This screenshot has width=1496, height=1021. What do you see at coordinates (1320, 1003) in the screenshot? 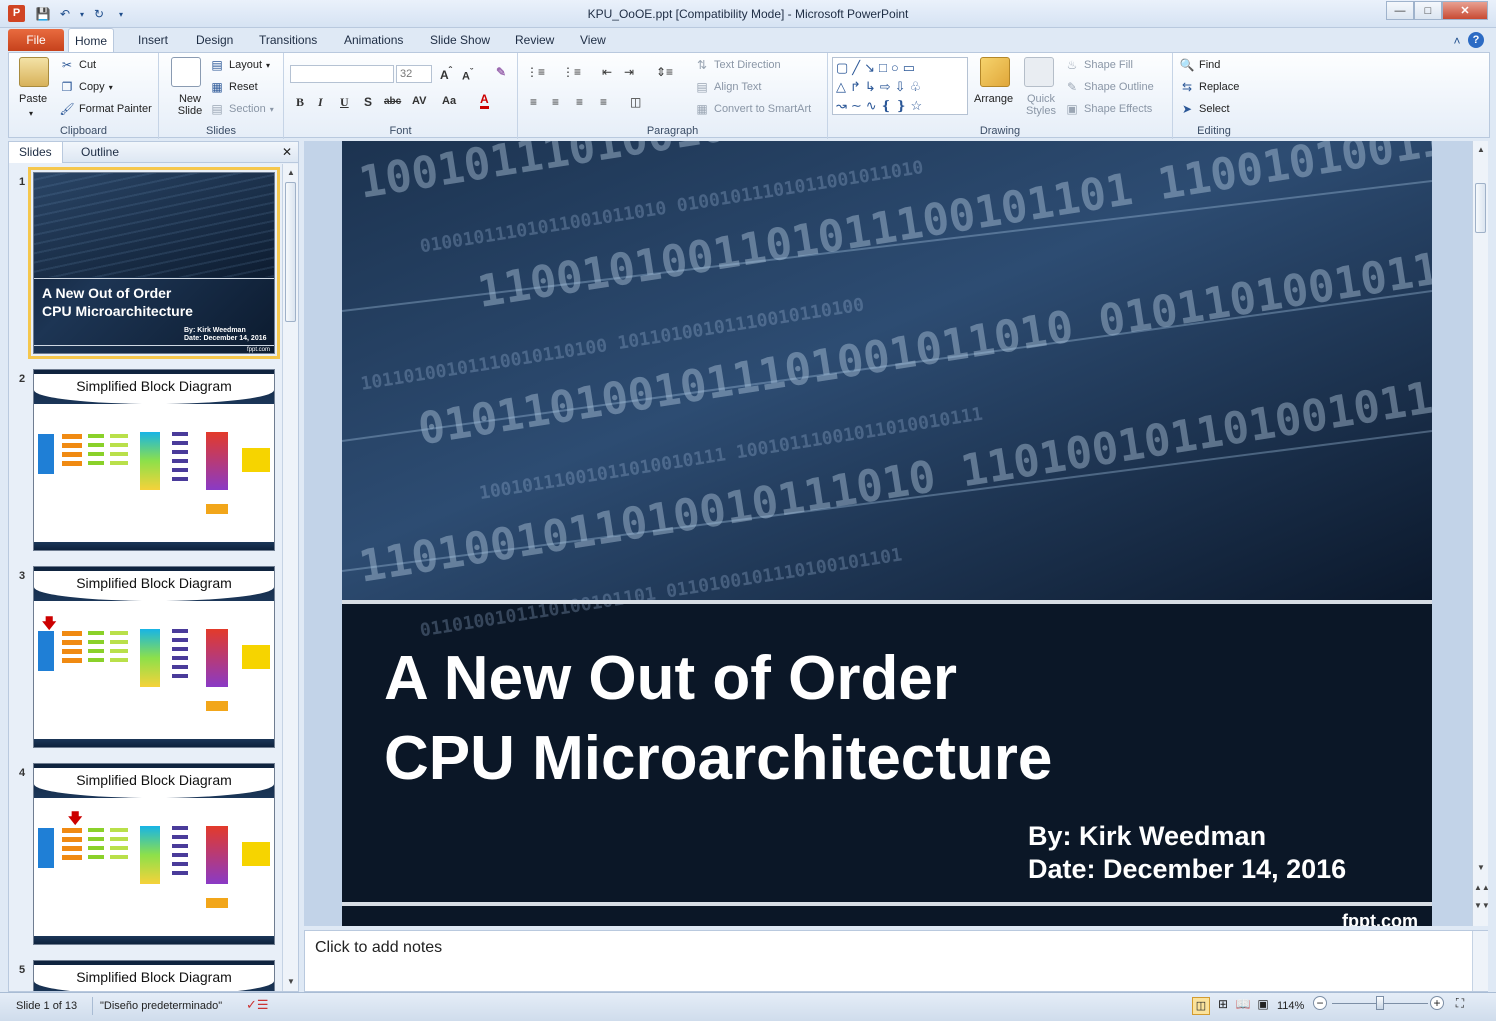
I see `zoom-out-icon: −` at bounding box center [1320, 1003].